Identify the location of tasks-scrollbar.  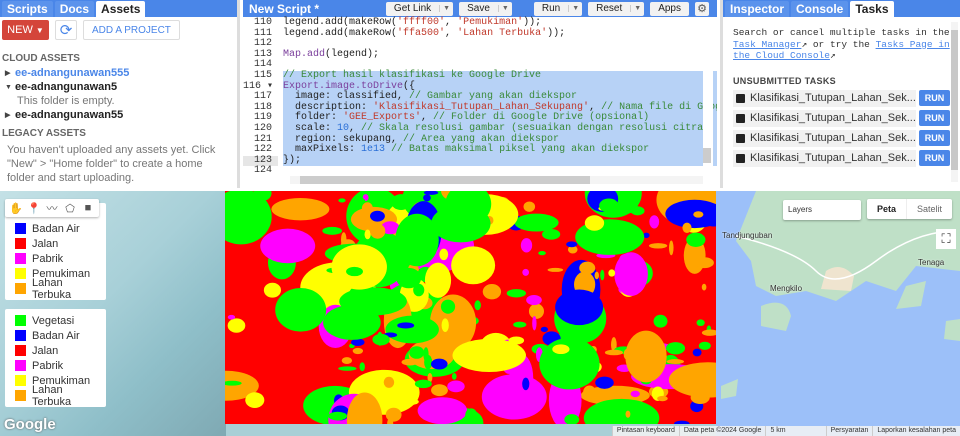
(954, 102).